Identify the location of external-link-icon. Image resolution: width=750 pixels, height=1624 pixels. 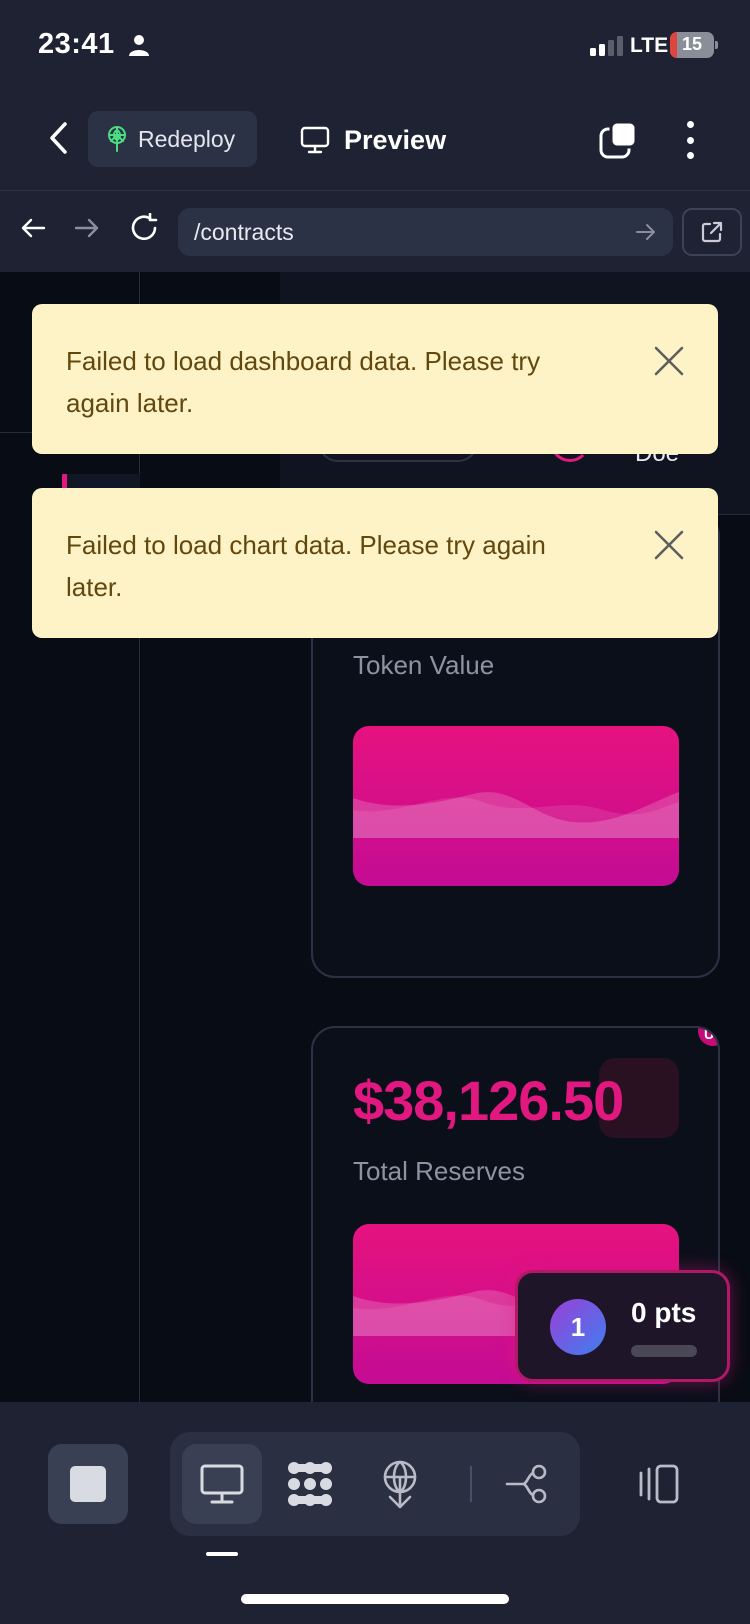
(712, 232).